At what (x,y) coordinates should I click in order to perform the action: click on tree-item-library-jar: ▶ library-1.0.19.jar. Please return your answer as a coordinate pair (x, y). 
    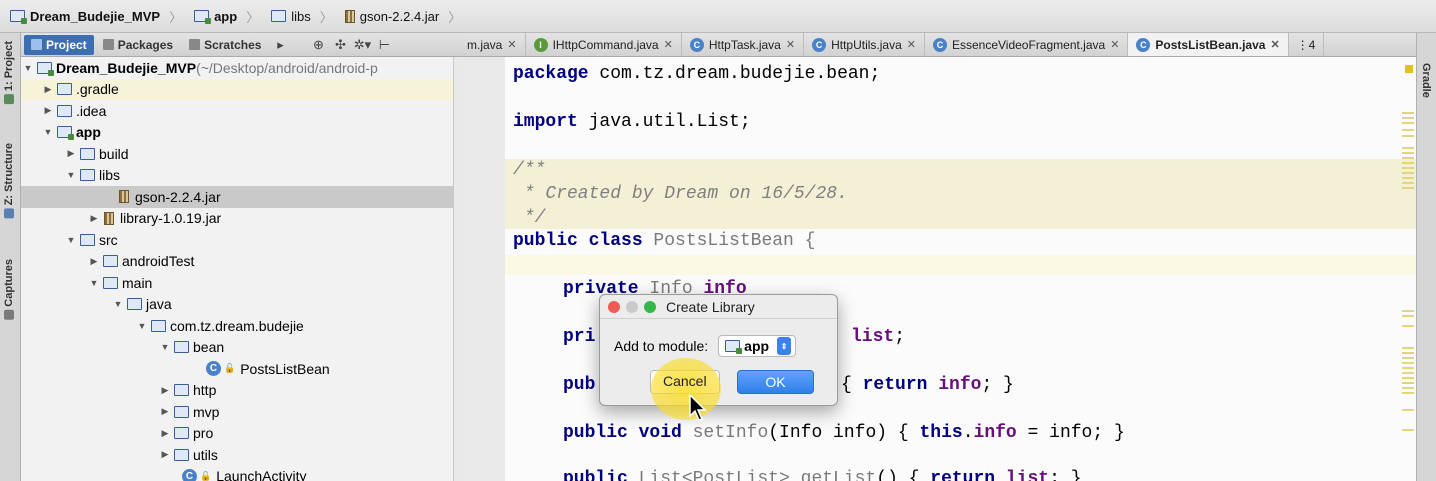
    Looking at the image, I should click on (237, 219).